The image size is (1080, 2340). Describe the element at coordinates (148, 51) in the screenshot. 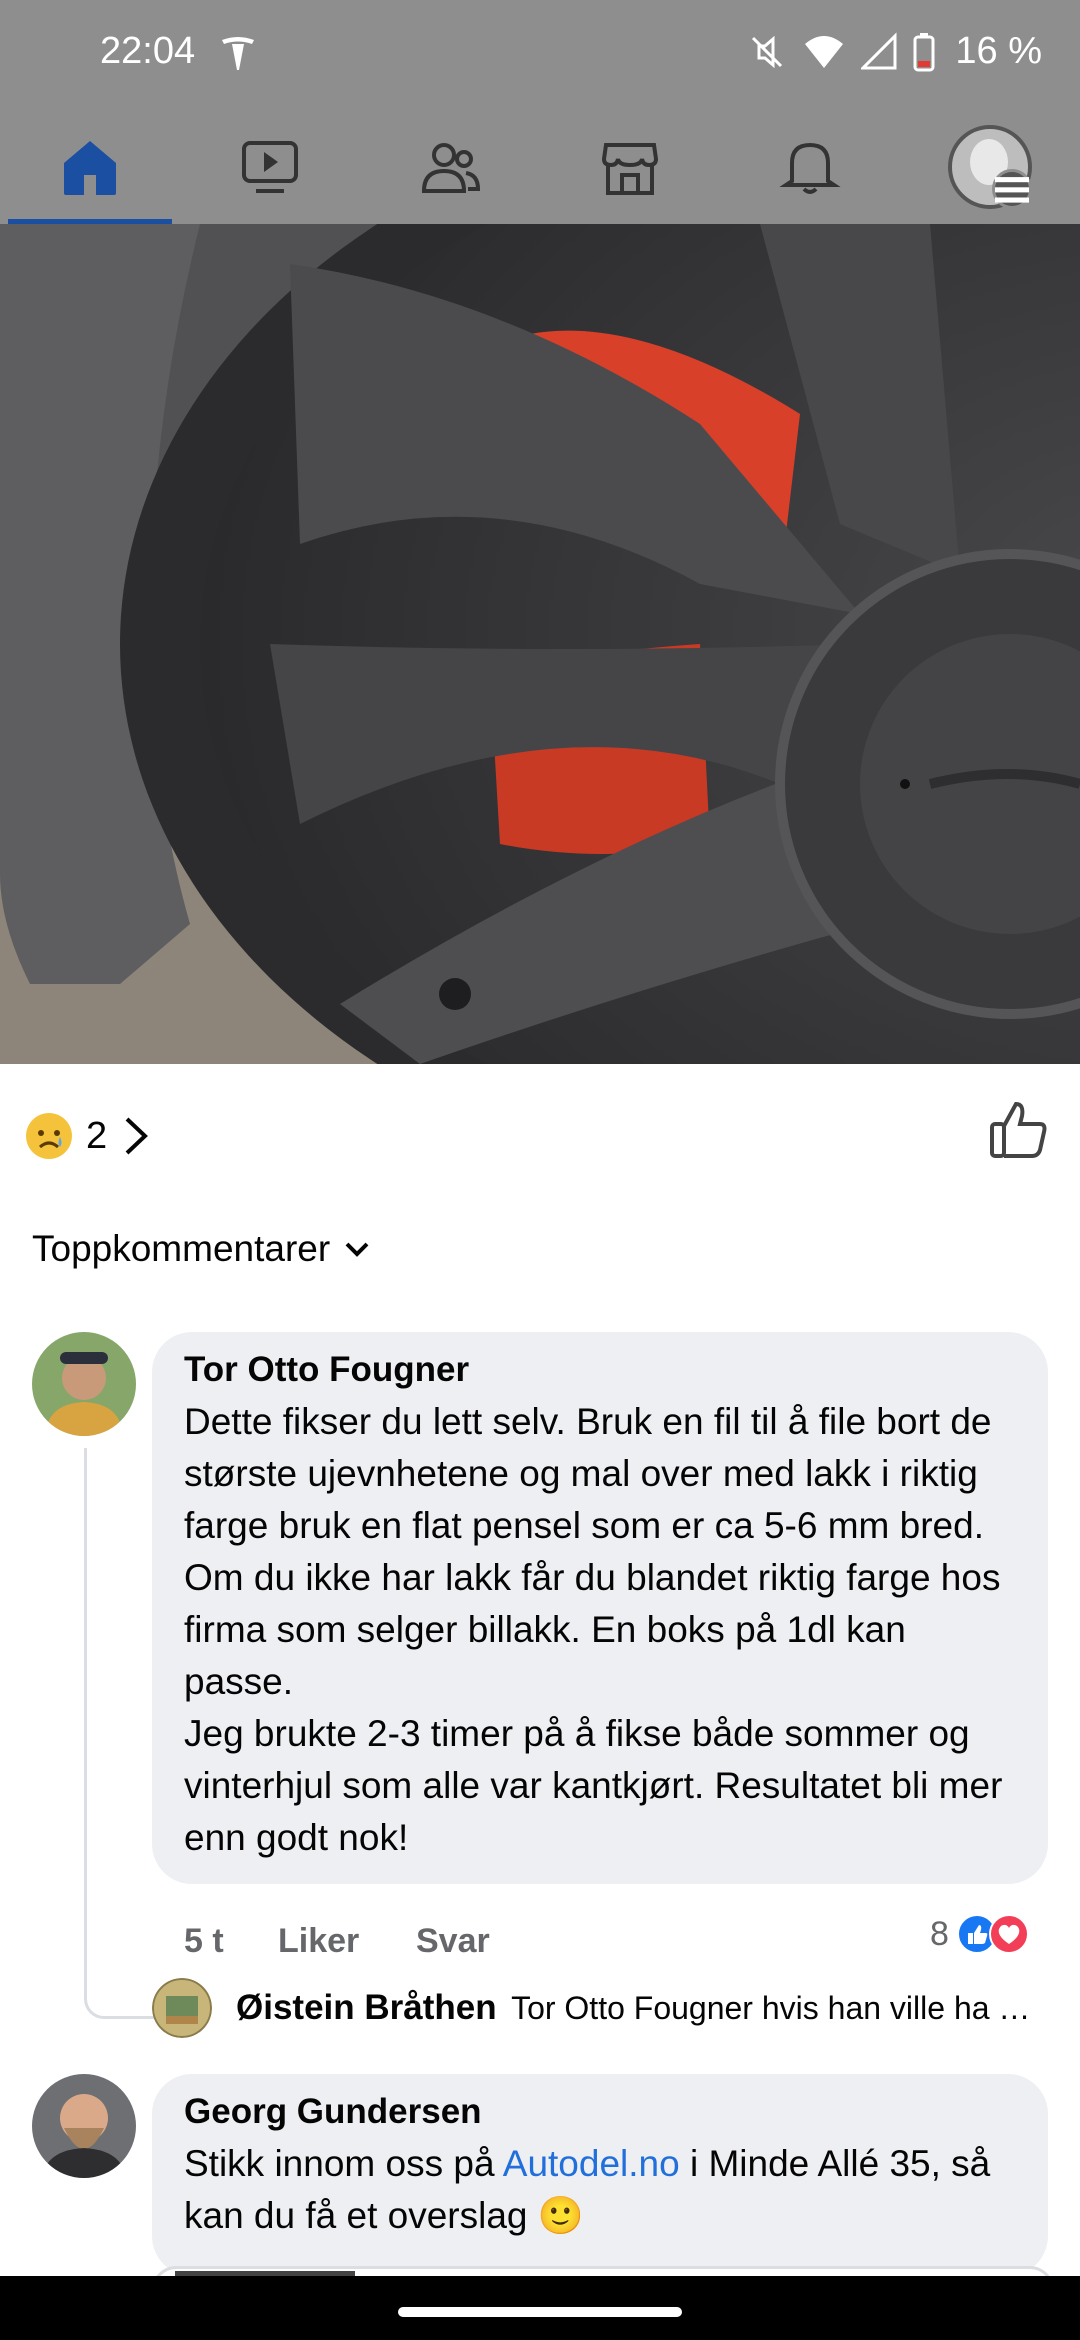

I see `status-time: 22:04` at that location.